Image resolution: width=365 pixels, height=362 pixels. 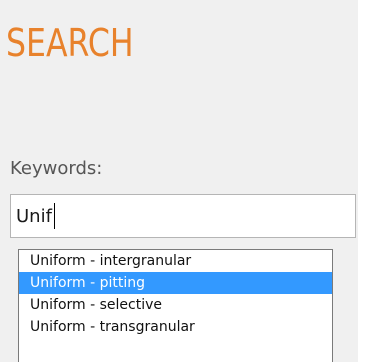 I want to click on suggestion-item: Uniform - intergranular, so click(x=175, y=261).